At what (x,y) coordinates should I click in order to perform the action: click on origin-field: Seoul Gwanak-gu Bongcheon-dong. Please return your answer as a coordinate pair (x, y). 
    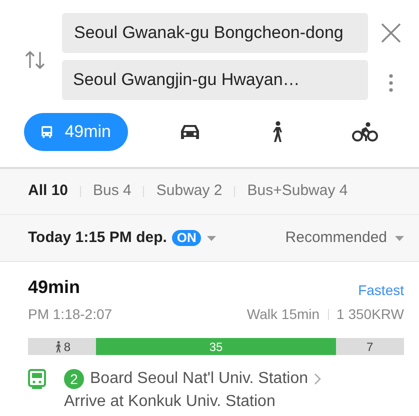
    Looking at the image, I should click on (215, 33).